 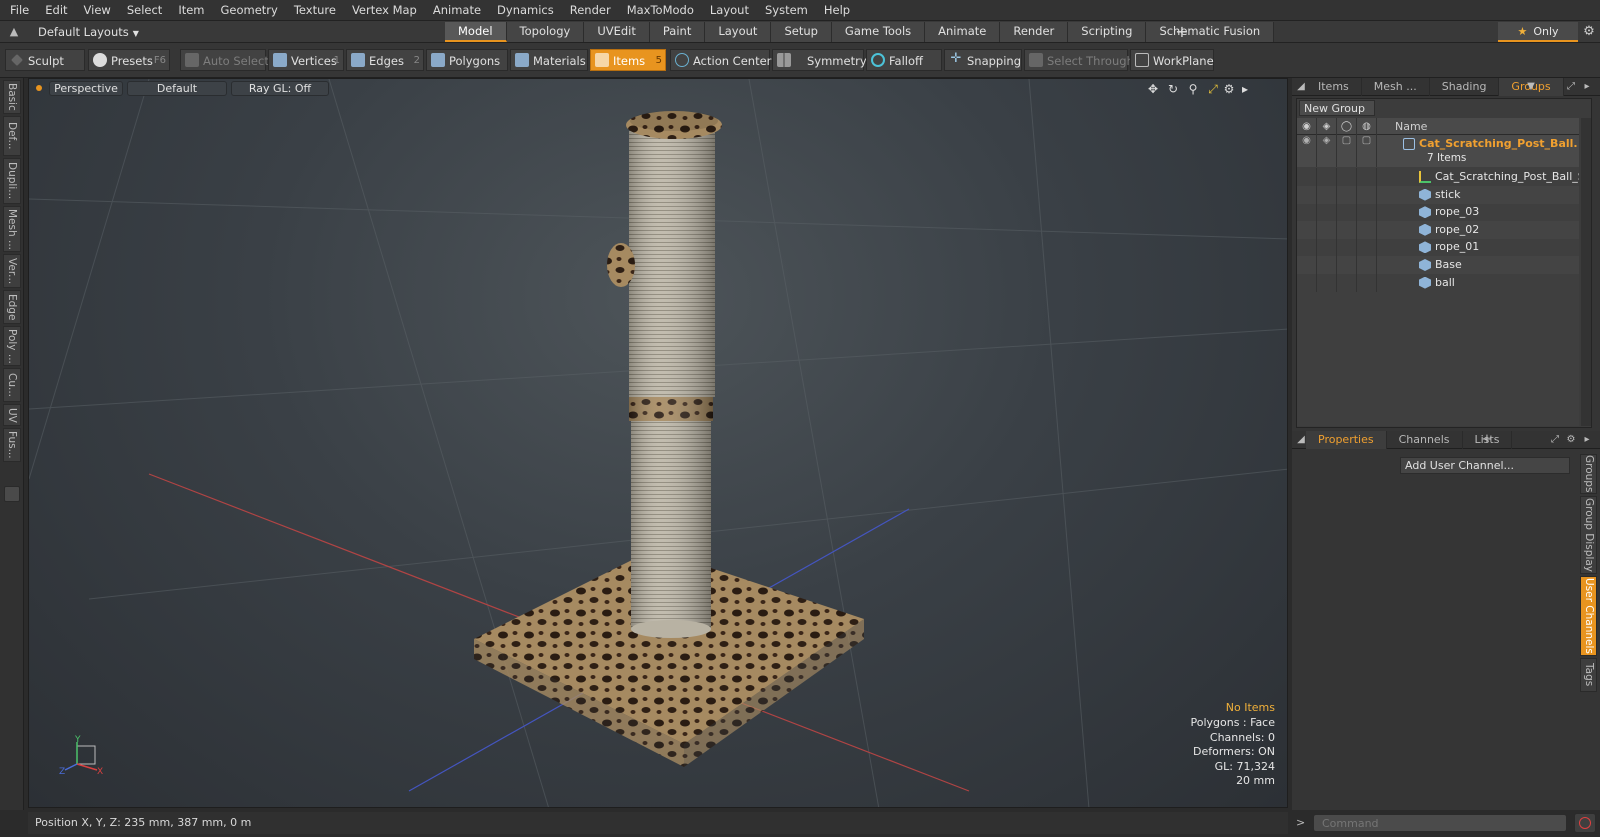 What do you see at coordinates (1153, 89) in the screenshot?
I see `pan-icon: ✥` at bounding box center [1153, 89].